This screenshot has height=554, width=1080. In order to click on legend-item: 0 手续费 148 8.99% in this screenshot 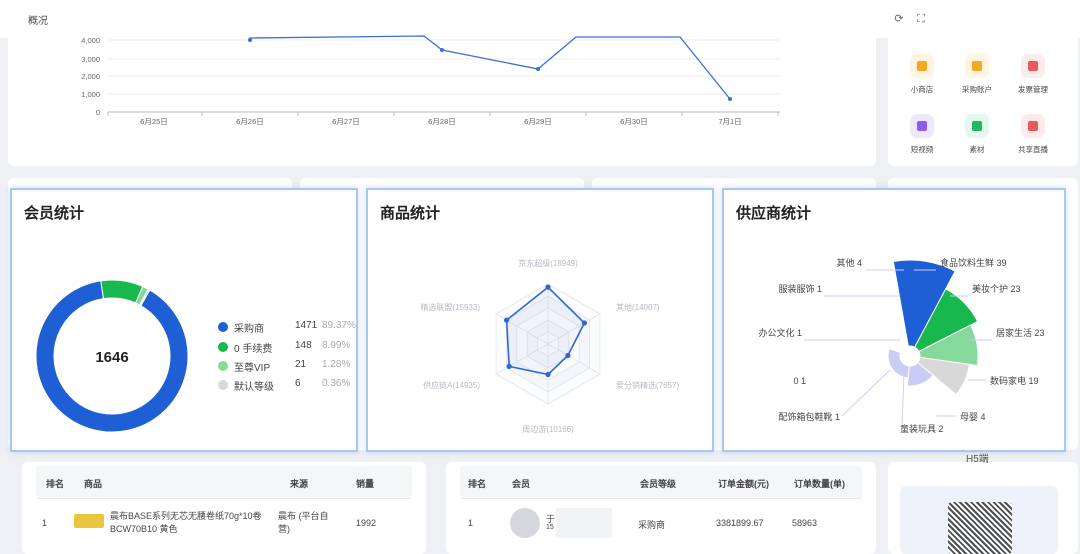, I will do `click(293, 347)`.